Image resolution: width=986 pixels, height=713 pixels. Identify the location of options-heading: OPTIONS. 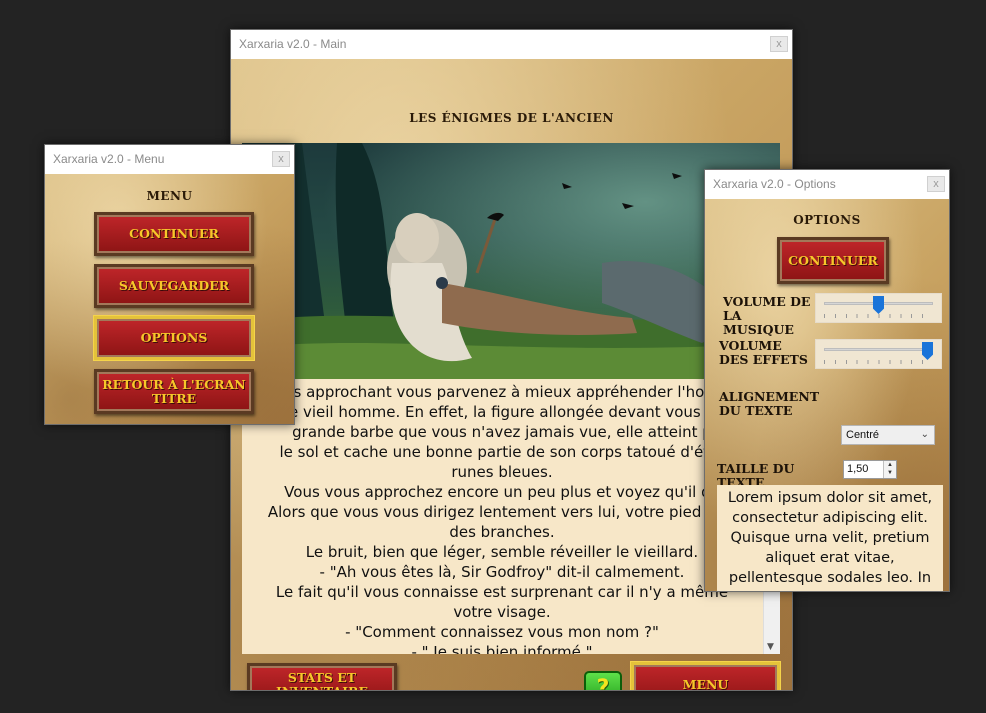
(827, 220).